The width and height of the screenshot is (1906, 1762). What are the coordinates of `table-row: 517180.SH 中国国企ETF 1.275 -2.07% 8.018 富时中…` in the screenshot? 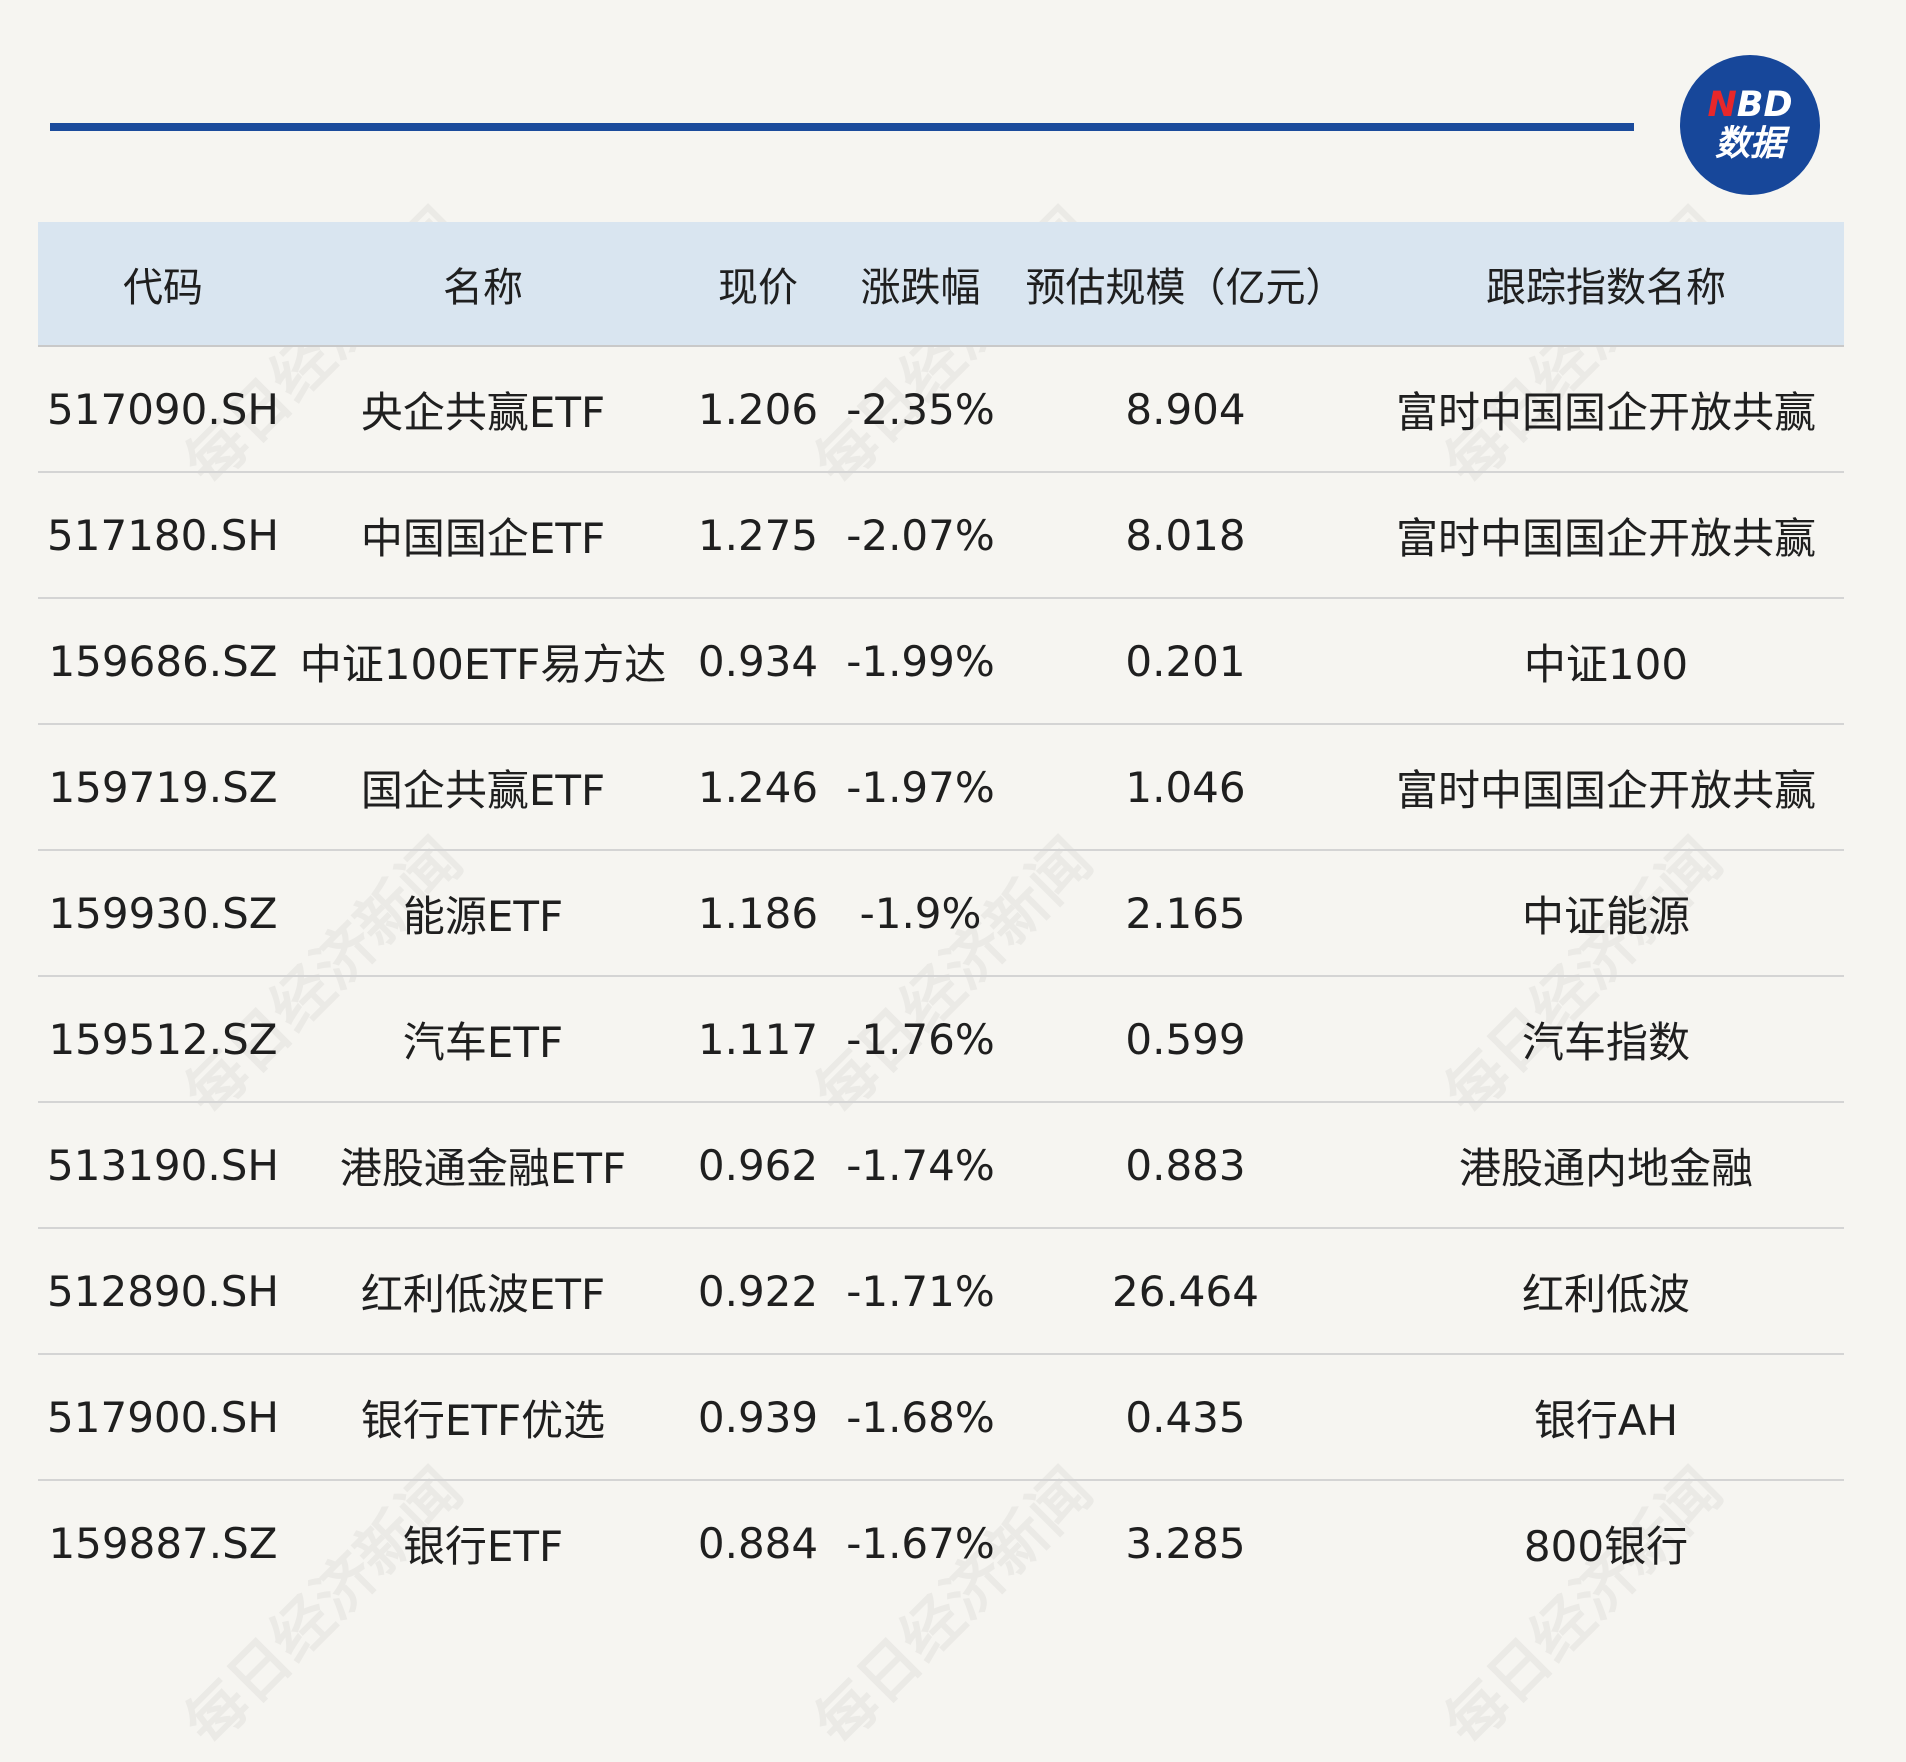 It's located at (941, 535).